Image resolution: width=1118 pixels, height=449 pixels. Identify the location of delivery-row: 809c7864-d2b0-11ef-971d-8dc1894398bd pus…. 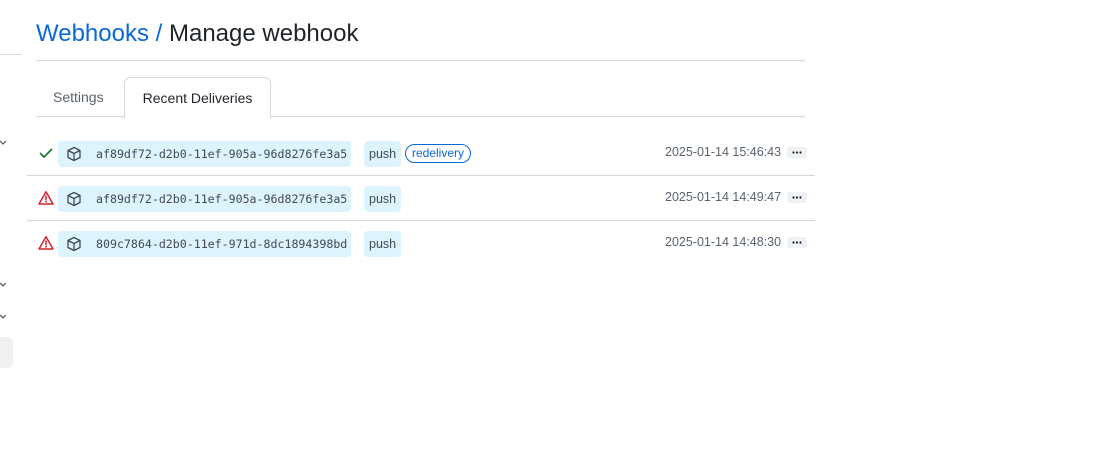
(421, 243).